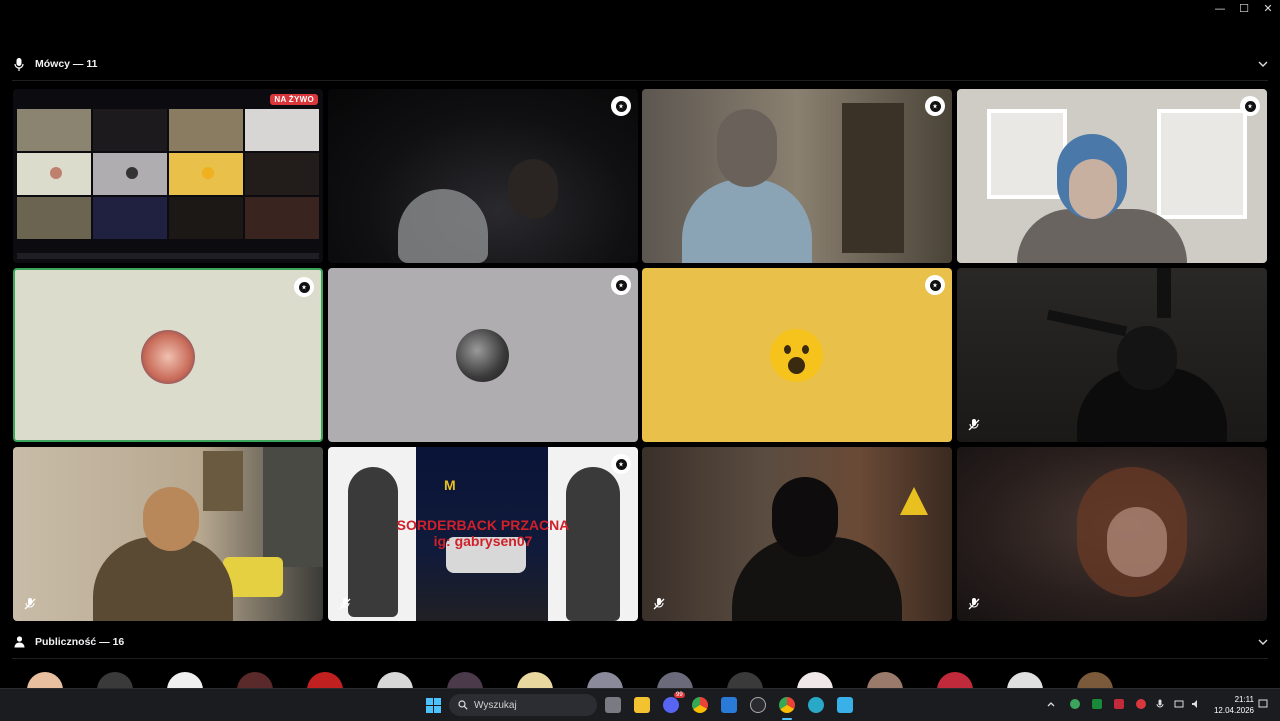  I want to click on stream-bottom-bar, so click(168, 256).